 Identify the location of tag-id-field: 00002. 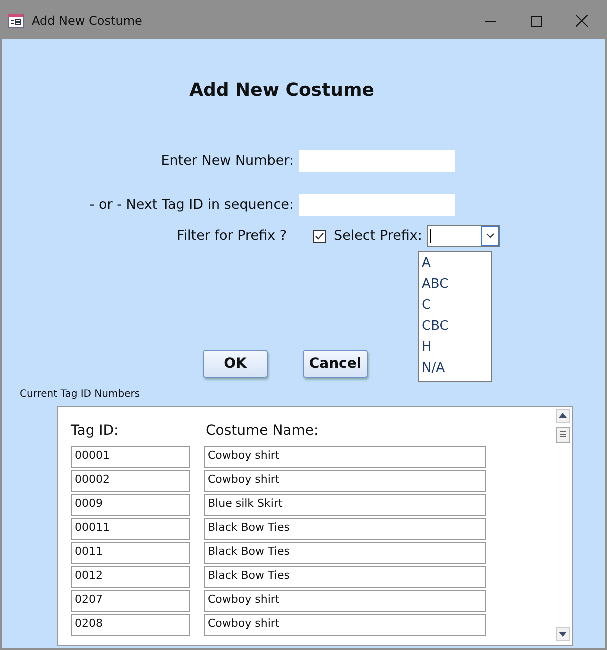
(130, 481).